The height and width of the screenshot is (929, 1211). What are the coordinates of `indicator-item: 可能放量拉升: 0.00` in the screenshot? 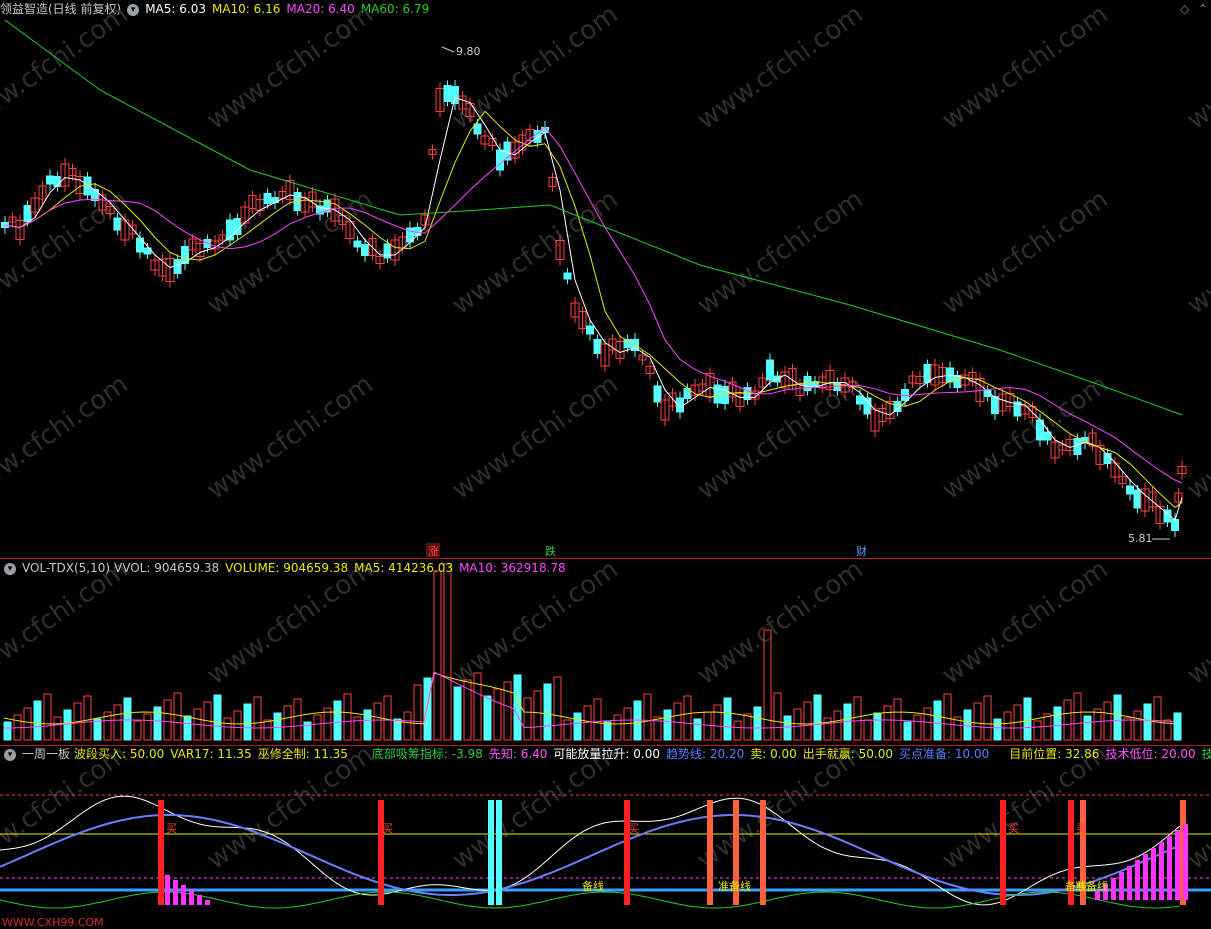 It's located at (606, 754).